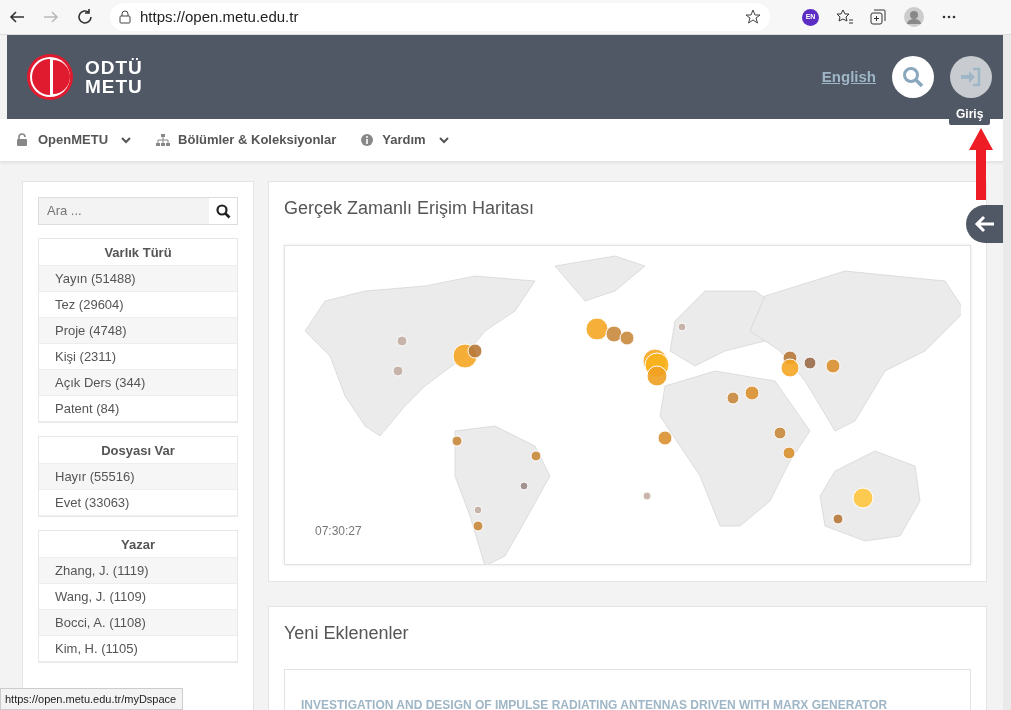 The width and height of the screenshot is (1011, 710). Describe the element at coordinates (138, 503) in the screenshot. I see `facet-item: Evet (33063)` at that location.